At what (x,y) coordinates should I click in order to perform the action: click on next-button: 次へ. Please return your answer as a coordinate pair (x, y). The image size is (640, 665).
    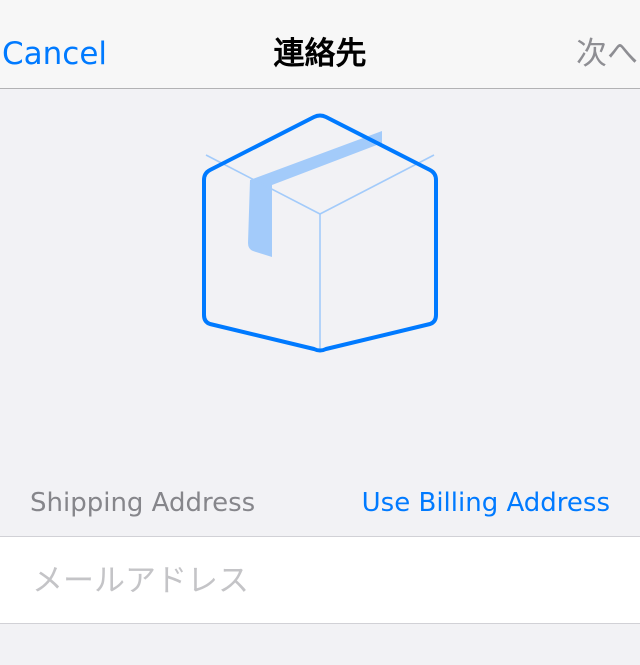
    Looking at the image, I should click on (607, 54).